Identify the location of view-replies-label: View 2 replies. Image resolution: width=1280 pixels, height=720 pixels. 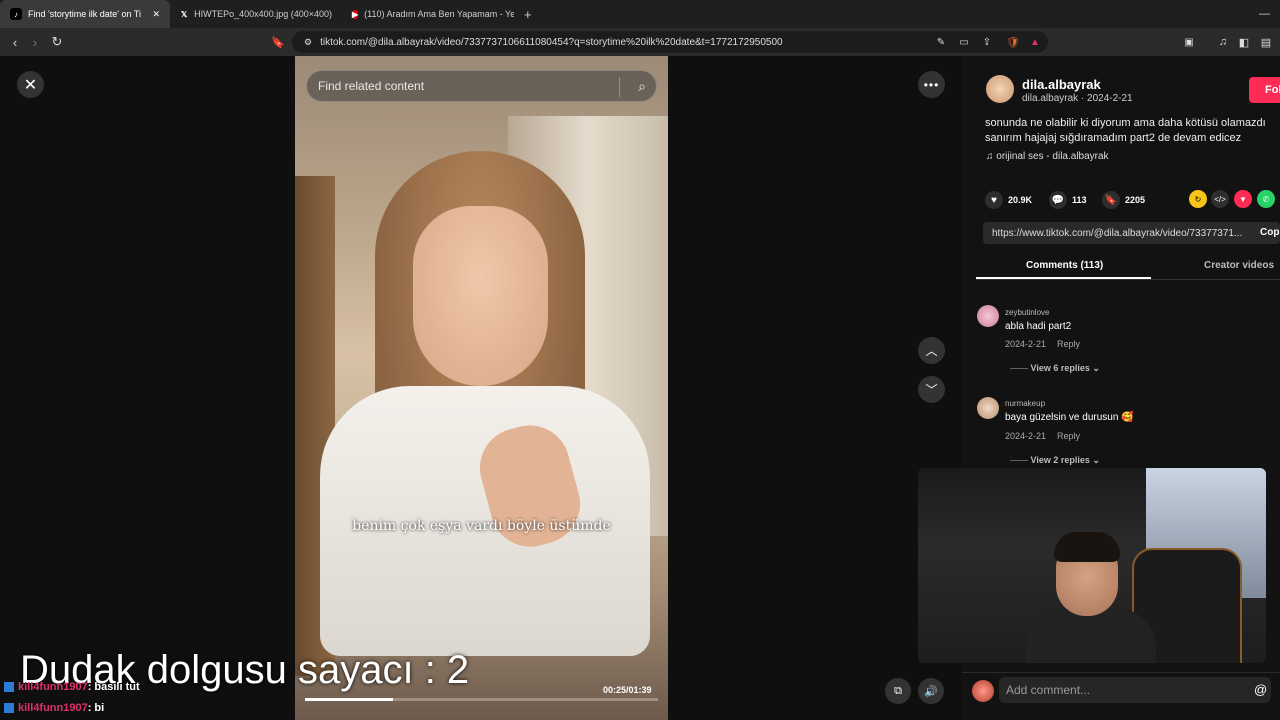
(1060, 460).